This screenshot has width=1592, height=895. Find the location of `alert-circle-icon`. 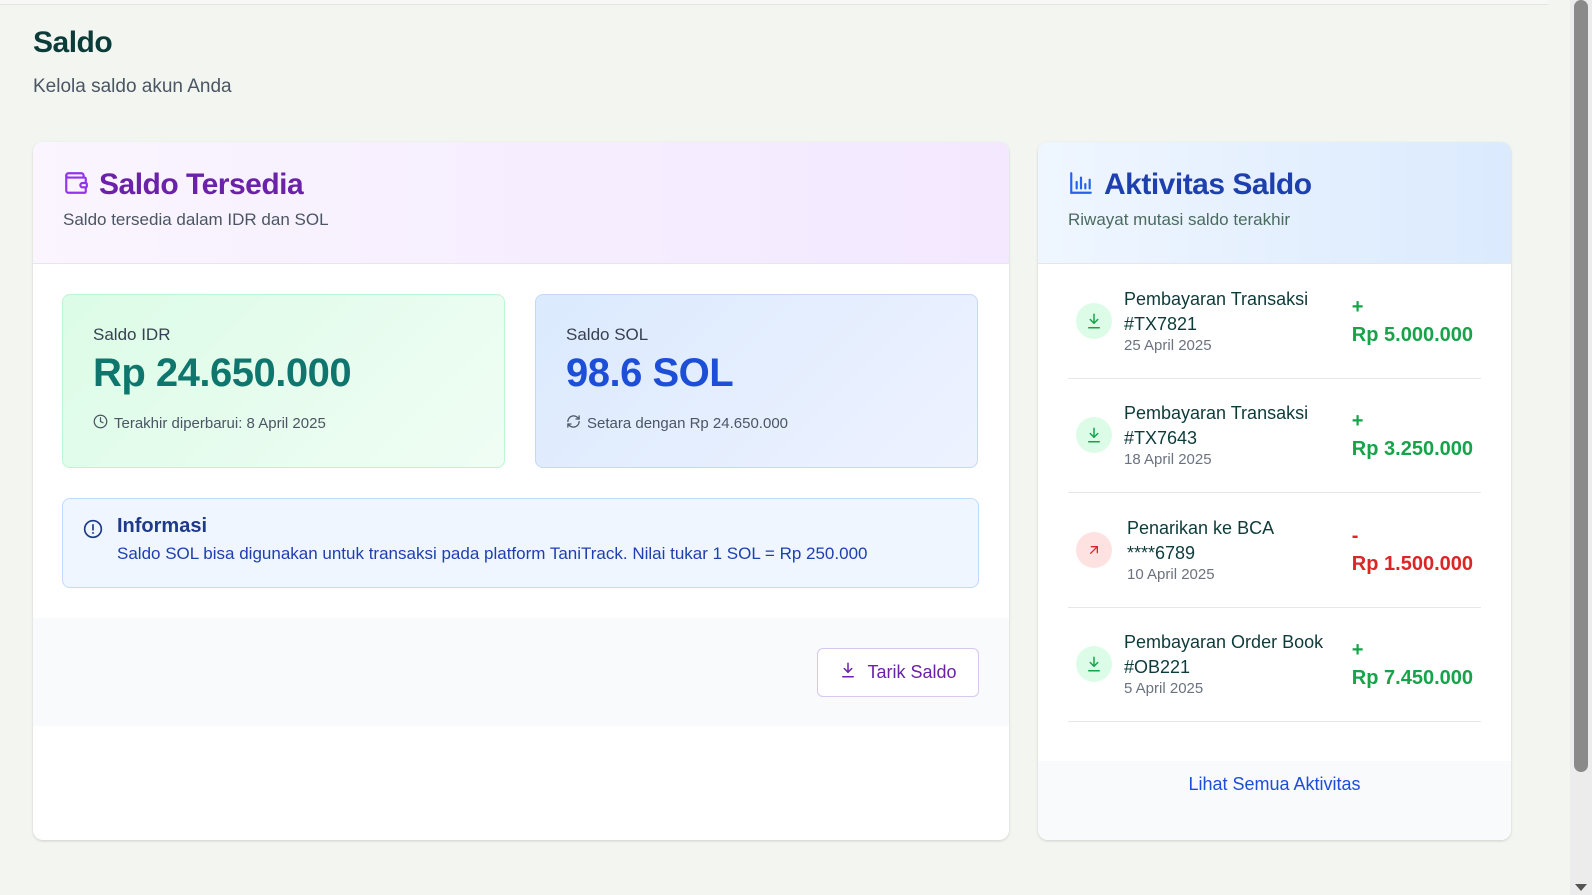

alert-circle-icon is located at coordinates (93, 553).